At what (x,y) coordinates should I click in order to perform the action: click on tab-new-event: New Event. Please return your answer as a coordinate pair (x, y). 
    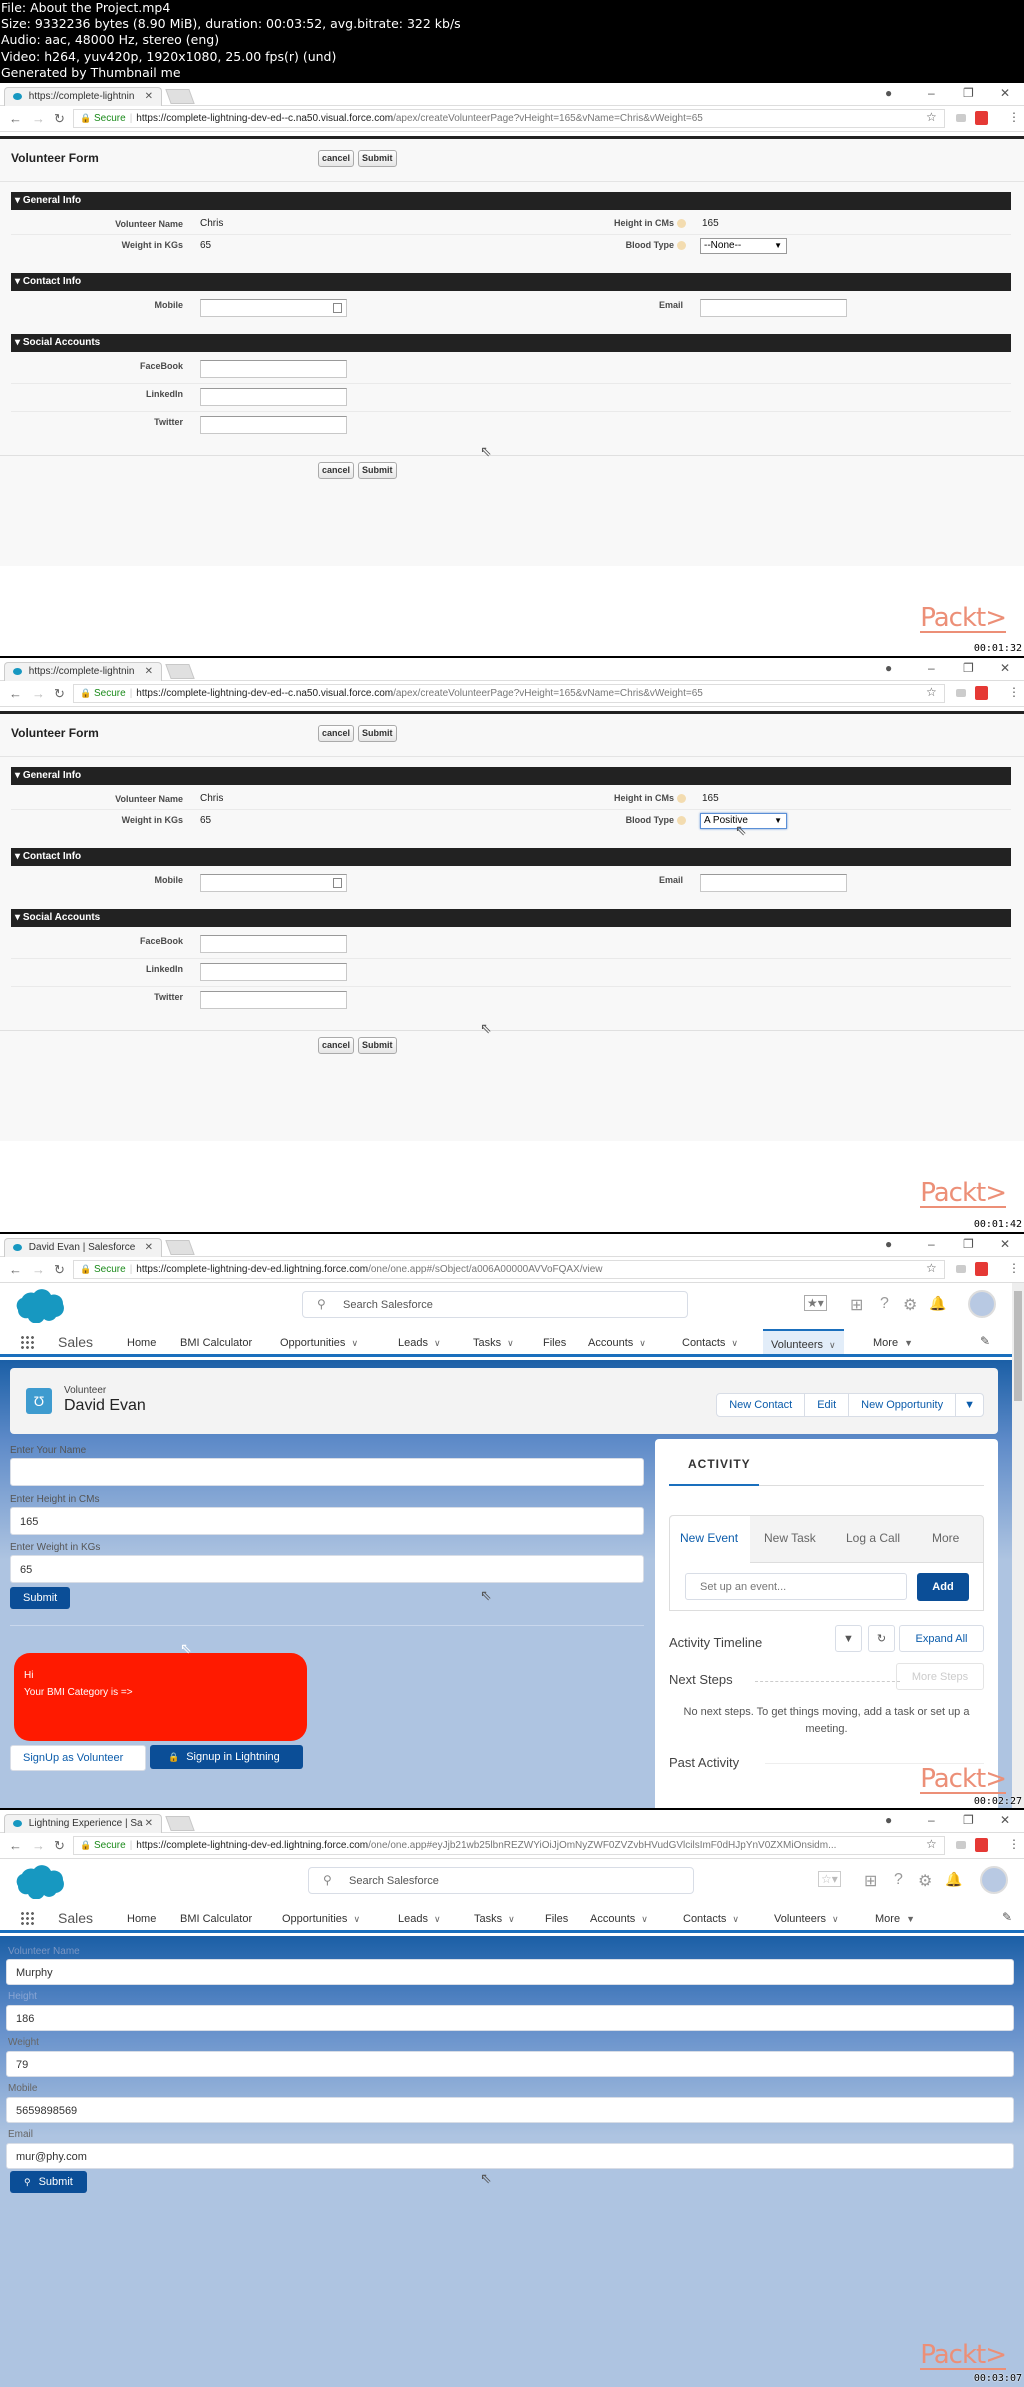
    Looking at the image, I should click on (709, 1538).